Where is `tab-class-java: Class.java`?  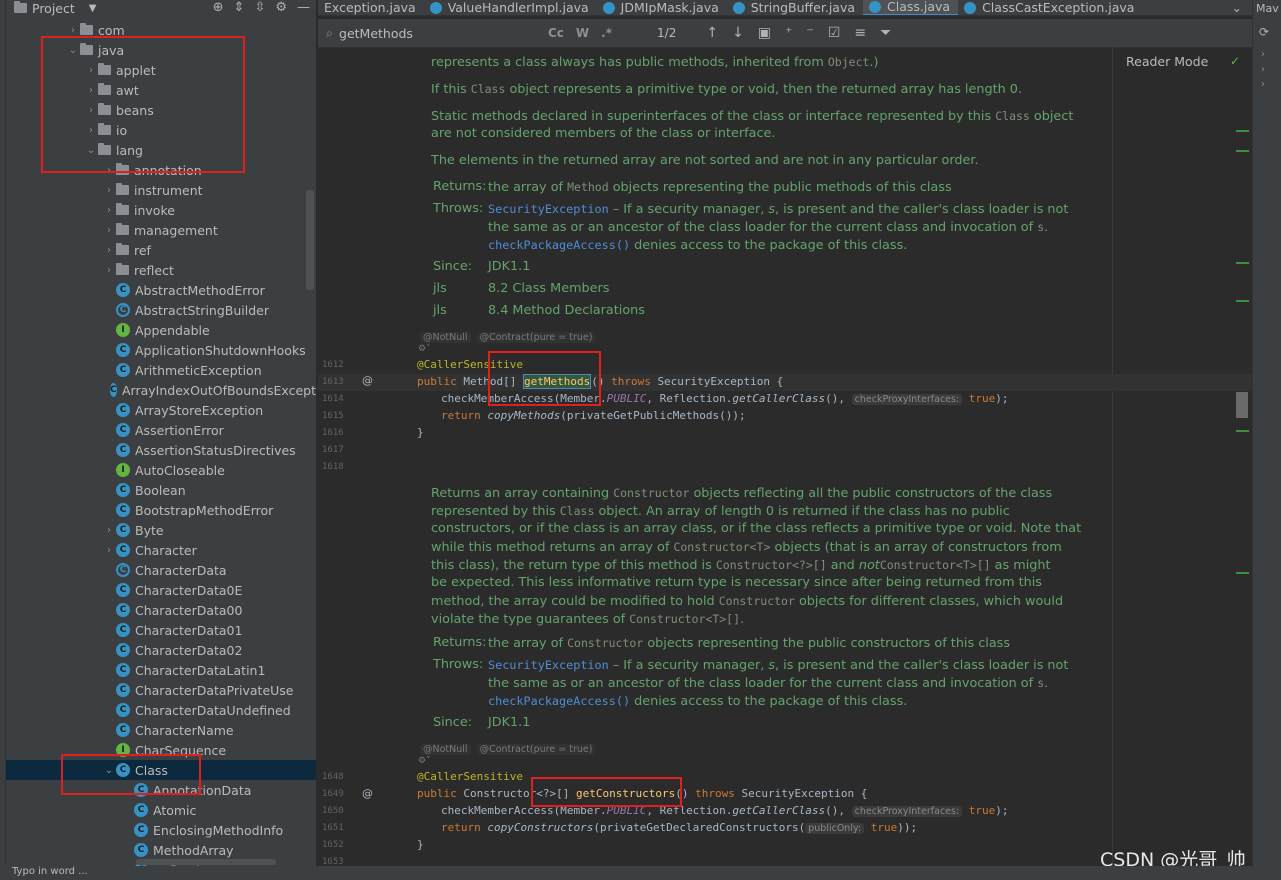 tab-class-java: Class.java is located at coordinates (911, 7).